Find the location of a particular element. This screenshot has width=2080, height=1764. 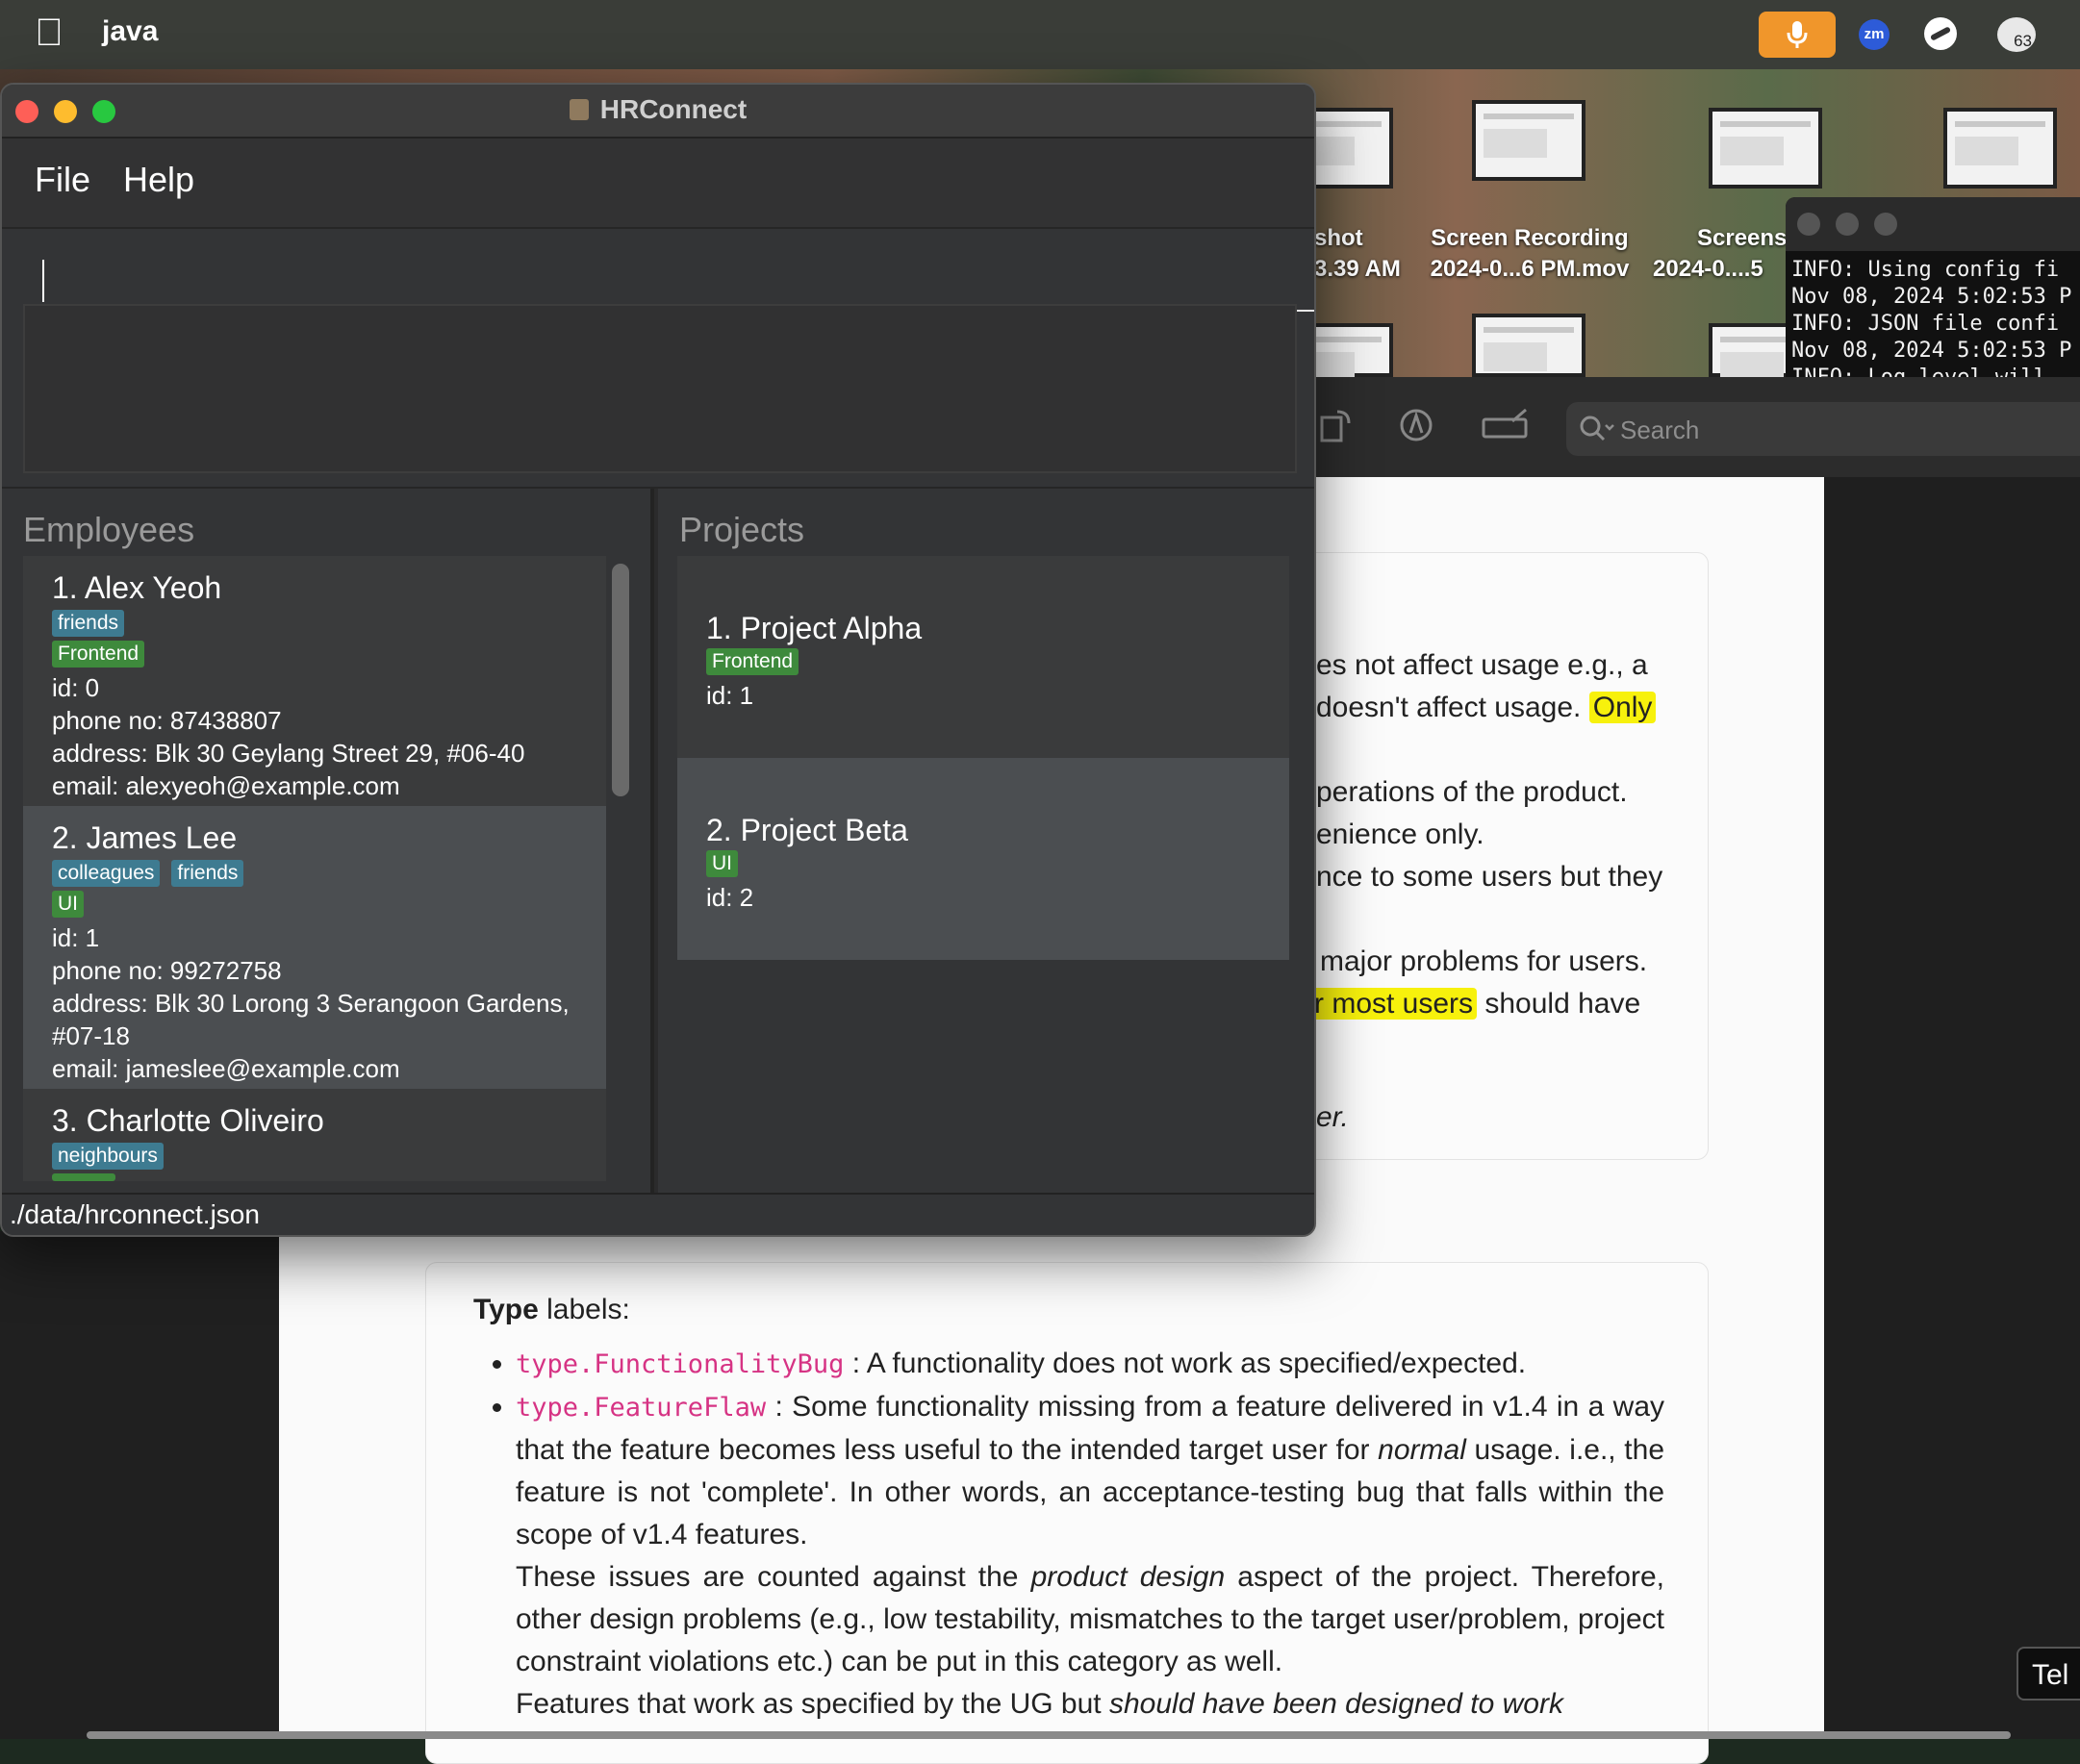

terminal-title-bar is located at coordinates (1933, 224).